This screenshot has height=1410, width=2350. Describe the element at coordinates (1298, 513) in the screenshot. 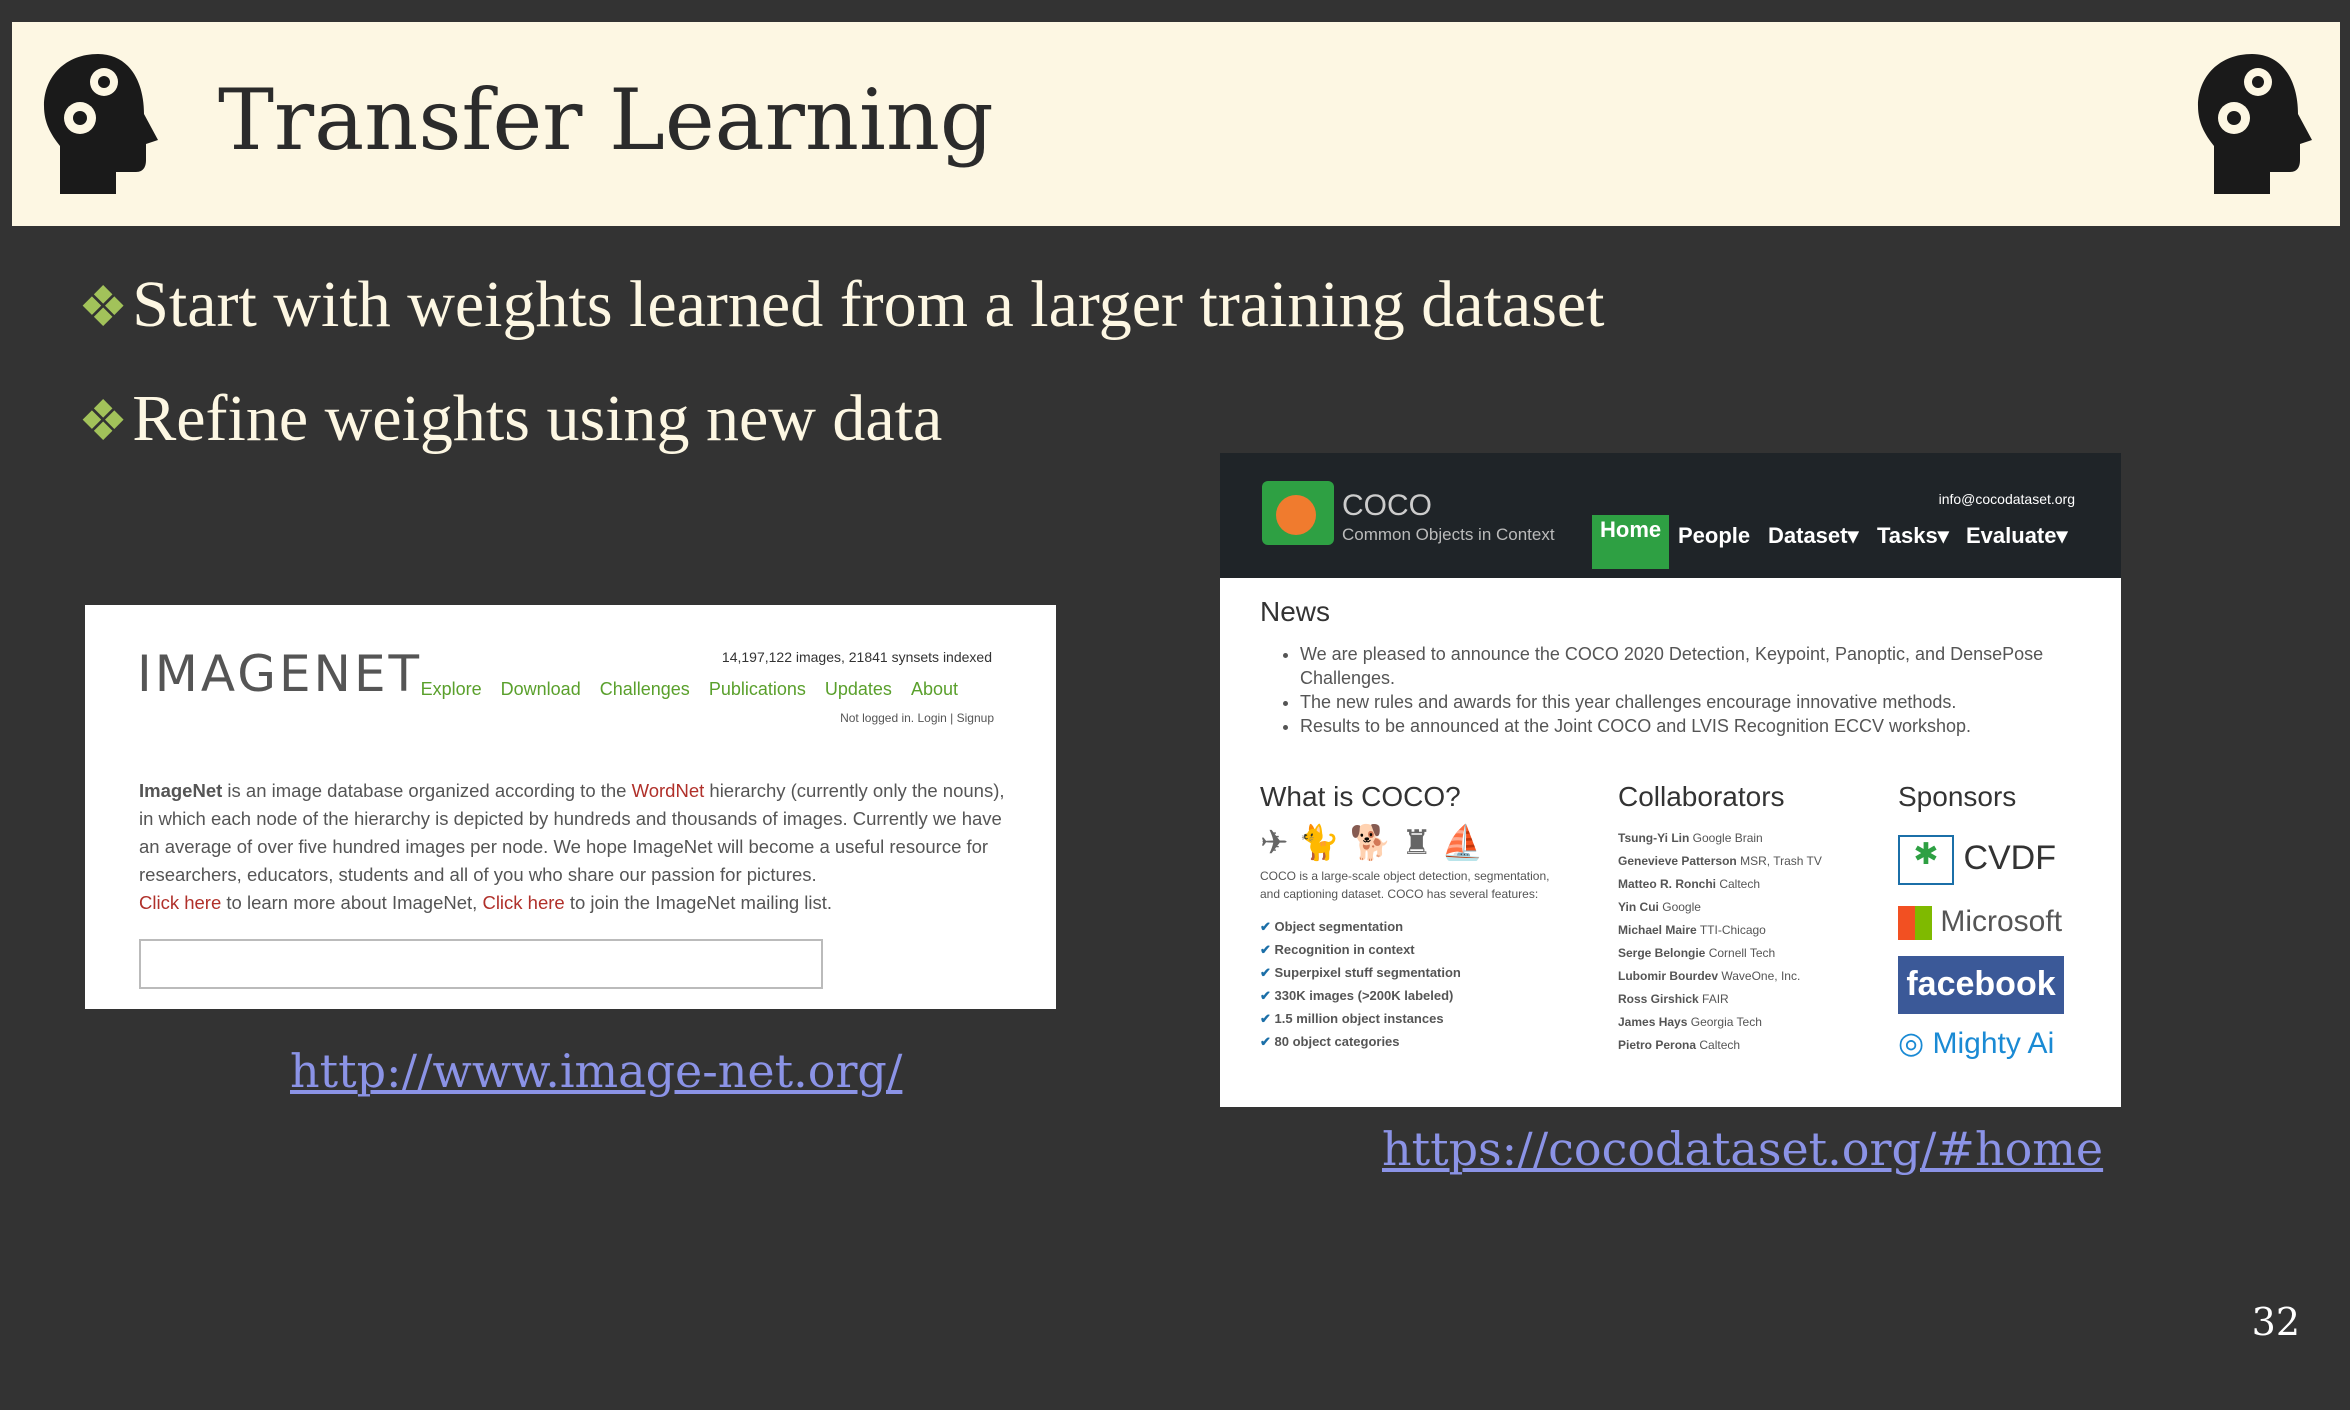

I see `coco-logo-icon` at that location.